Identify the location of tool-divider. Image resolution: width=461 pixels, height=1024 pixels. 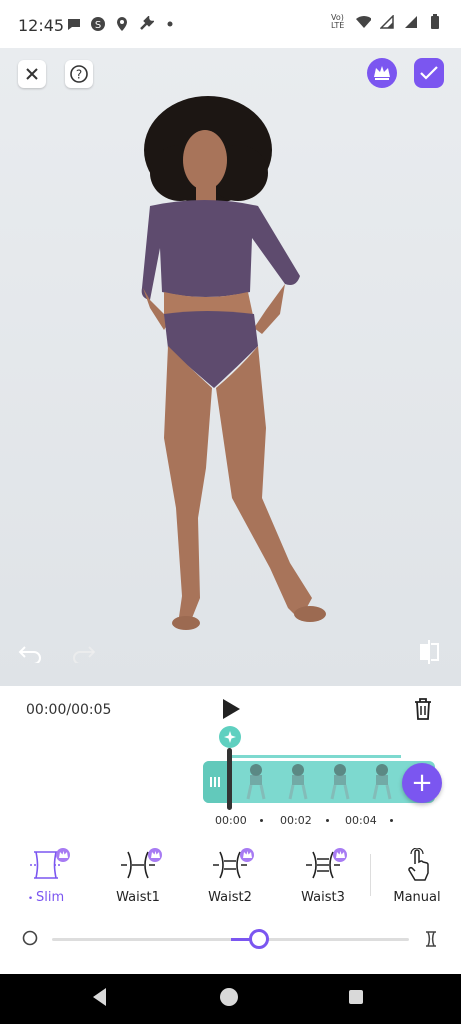
(370, 875).